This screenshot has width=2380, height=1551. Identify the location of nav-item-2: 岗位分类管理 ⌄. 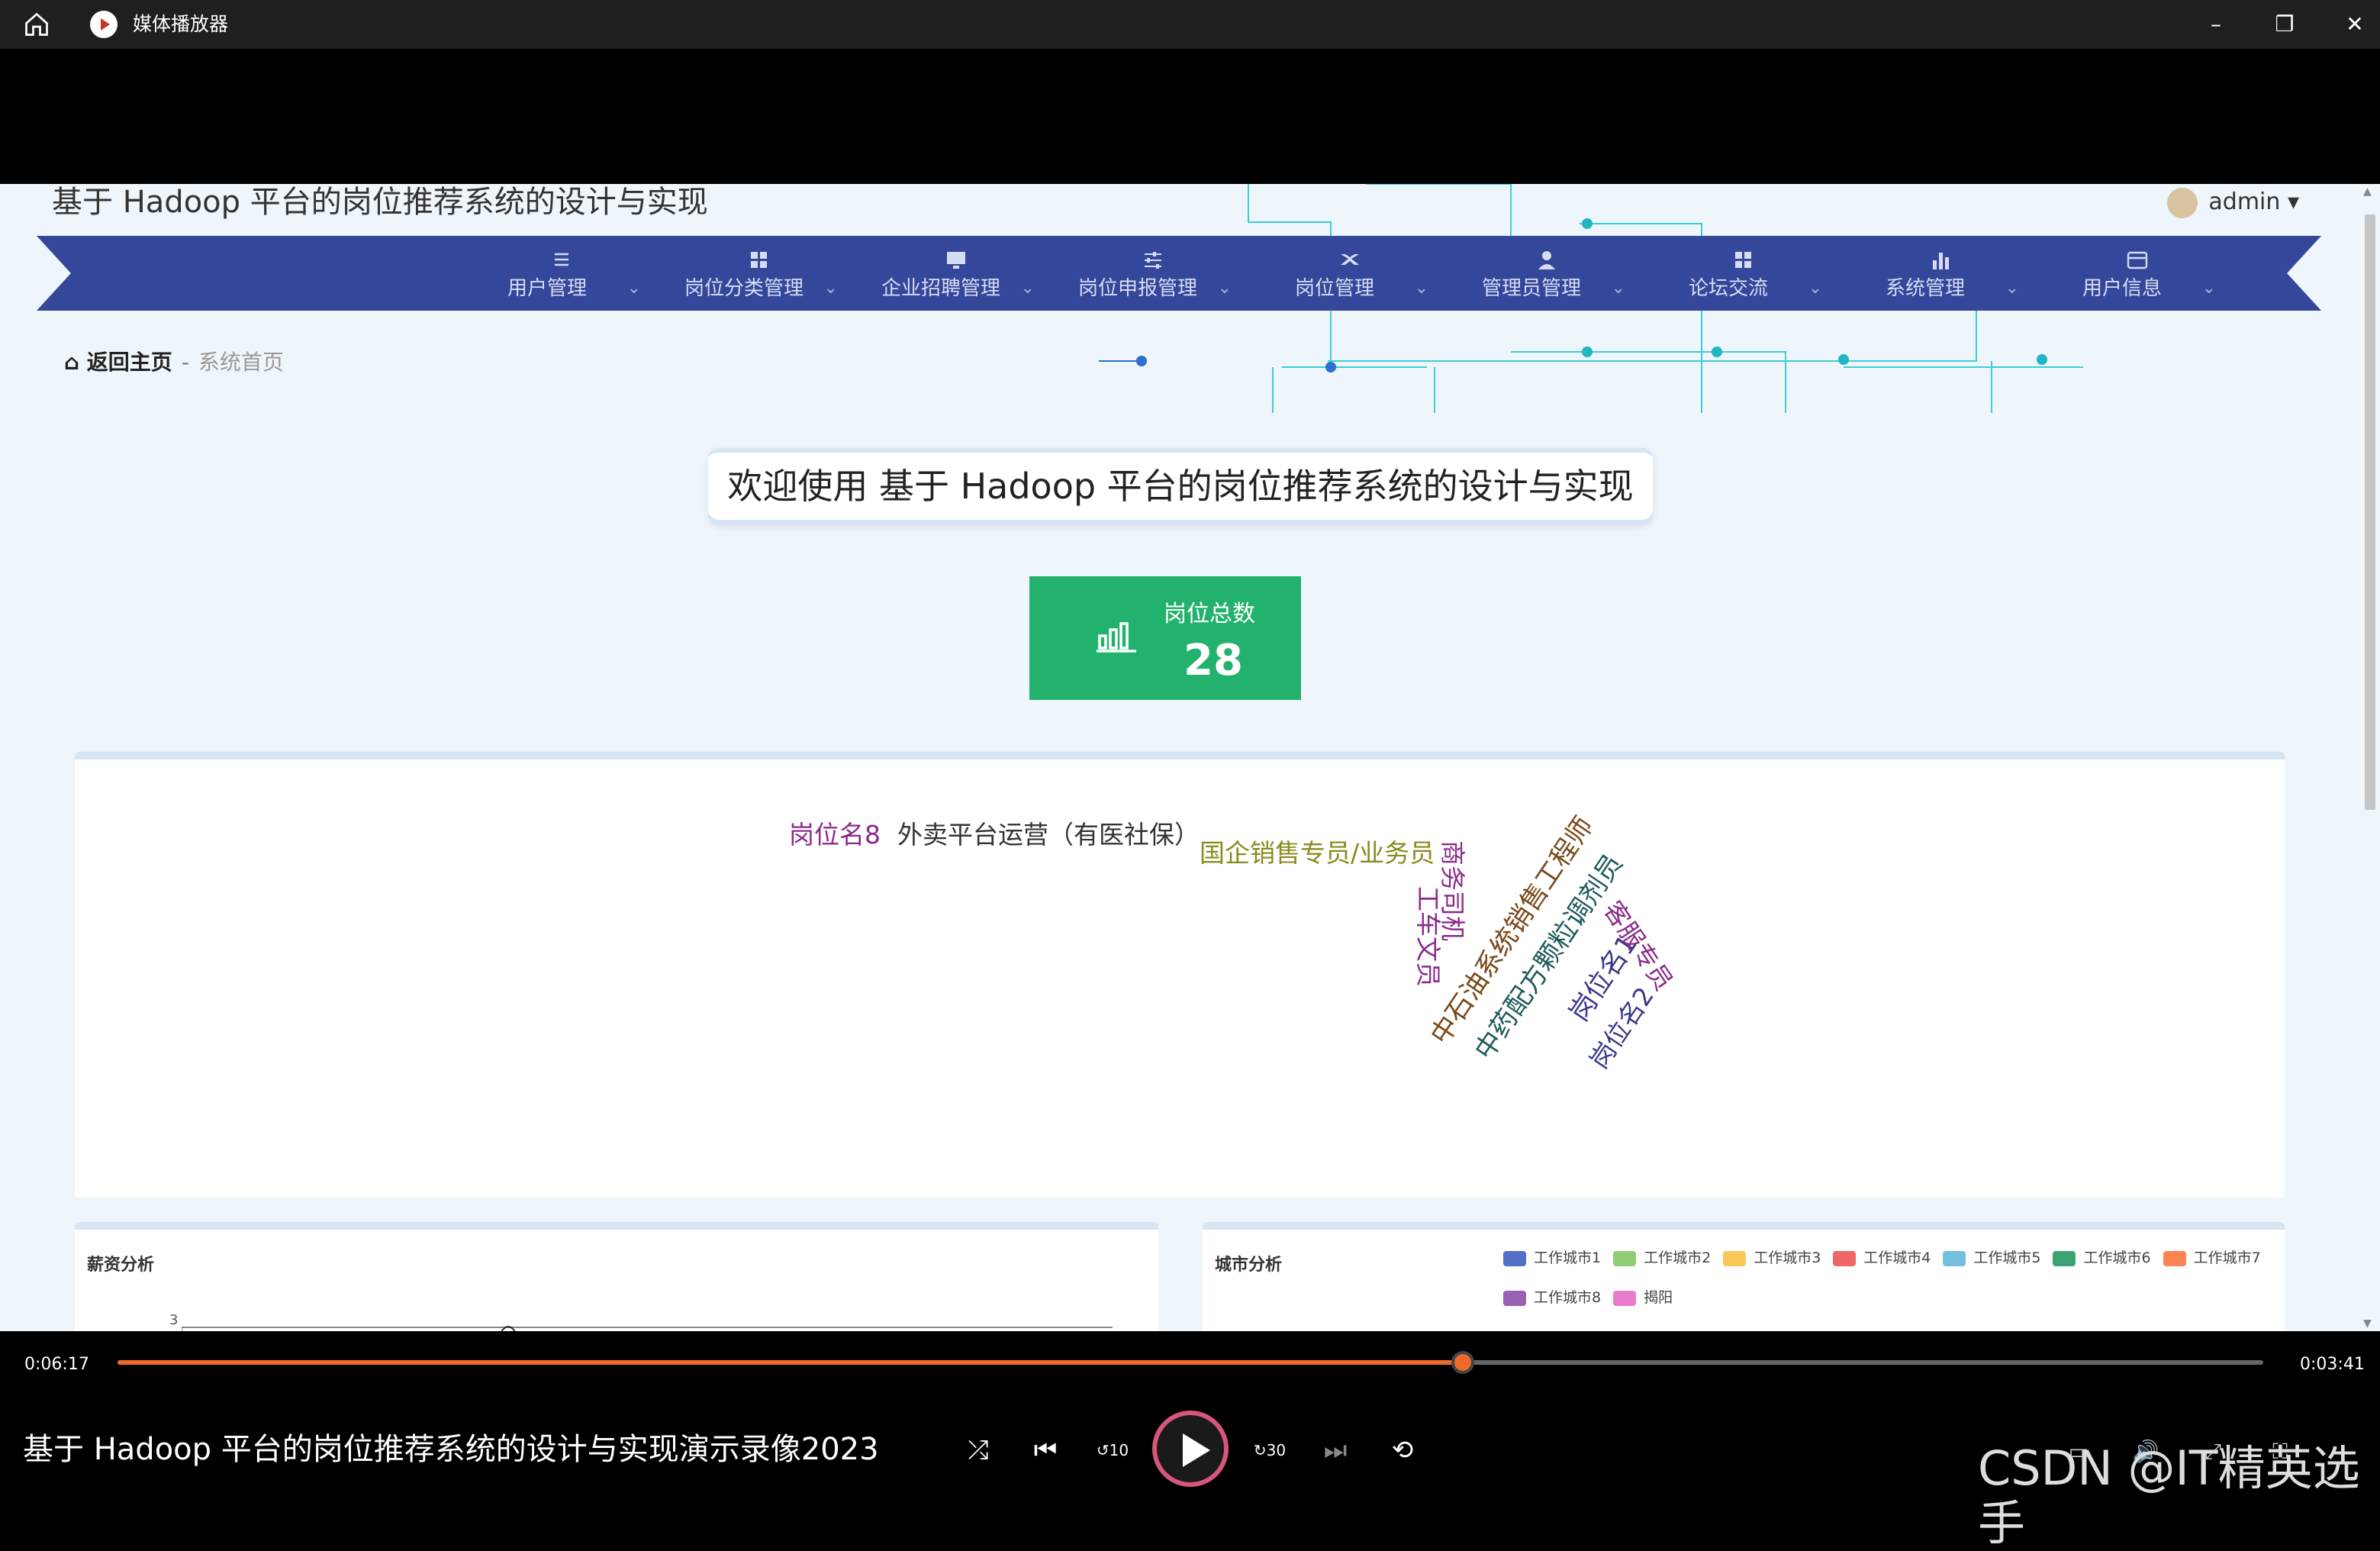
(759, 273).